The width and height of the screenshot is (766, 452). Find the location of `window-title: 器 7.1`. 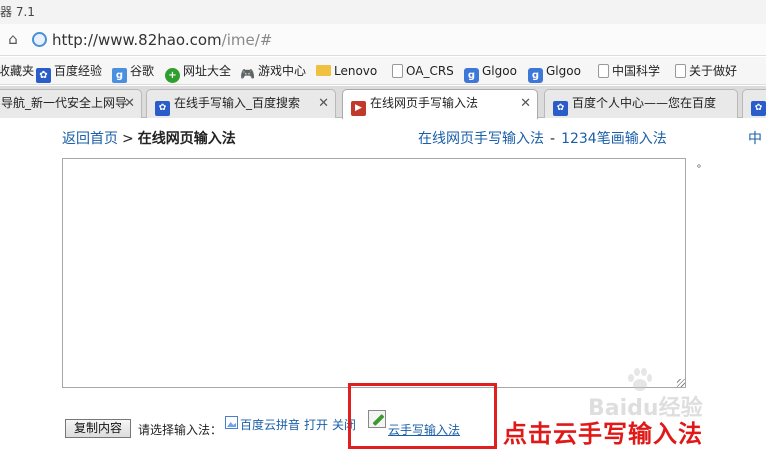

window-title: 器 7.1 is located at coordinates (17, 12).